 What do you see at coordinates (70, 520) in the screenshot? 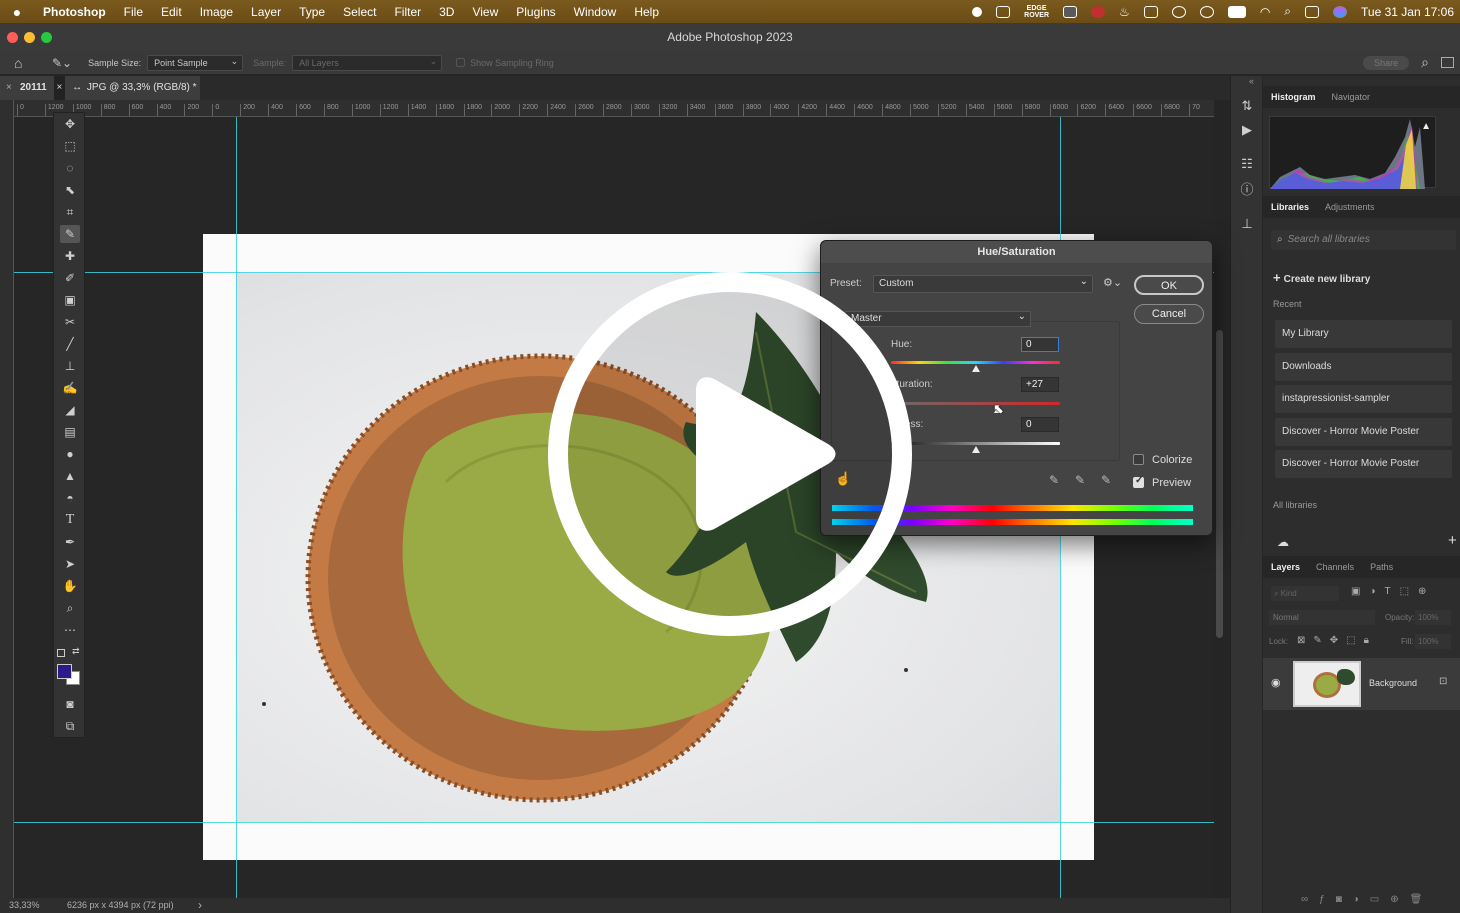
I see `type-tool-icon: T` at bounding box center [70, 520].